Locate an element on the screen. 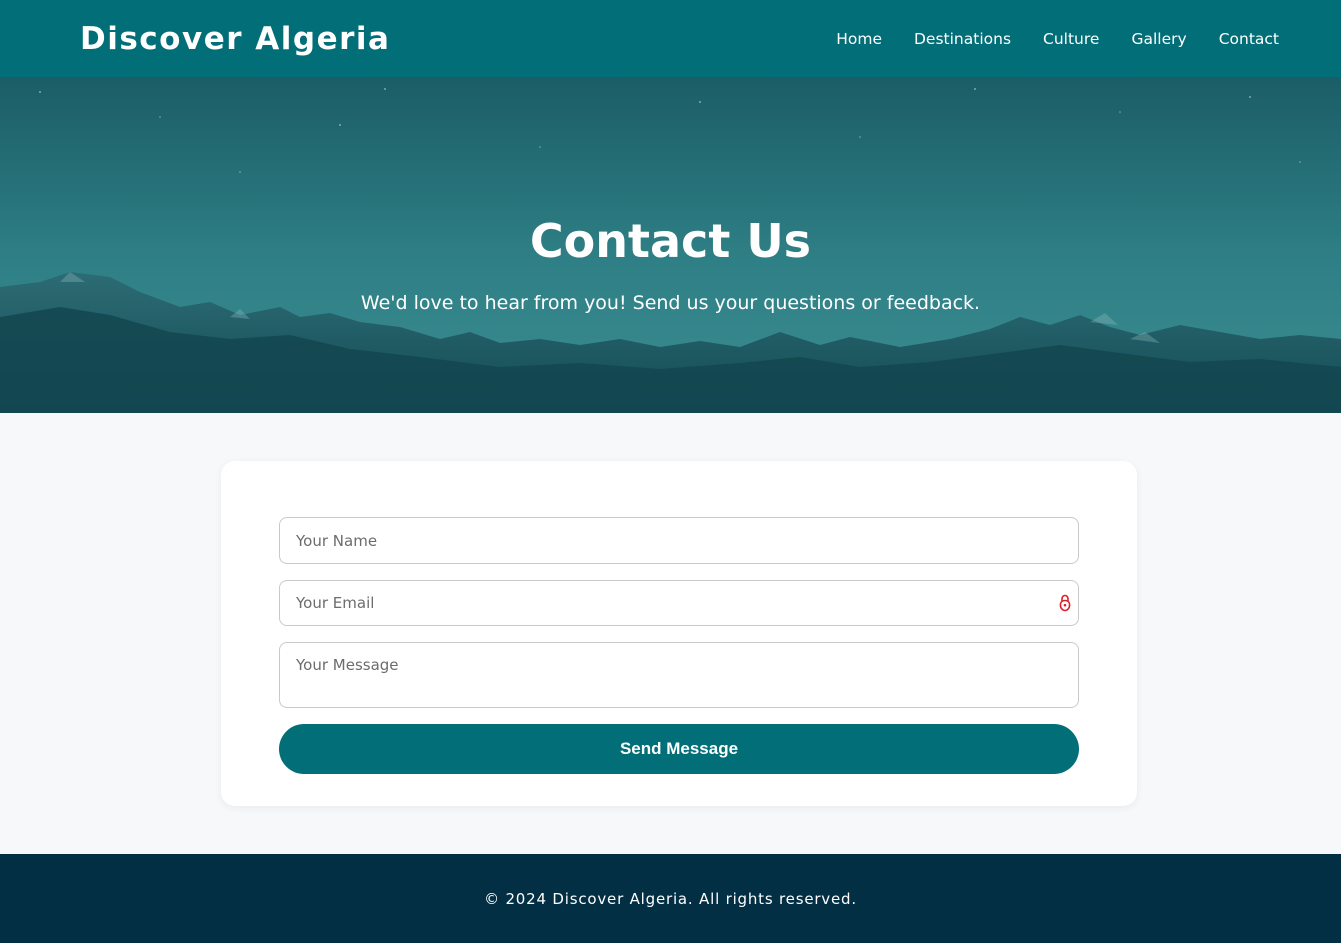 This screenshot has width=1341, height=943. nav-culture: Culture is located at coordinates (1071, 39).